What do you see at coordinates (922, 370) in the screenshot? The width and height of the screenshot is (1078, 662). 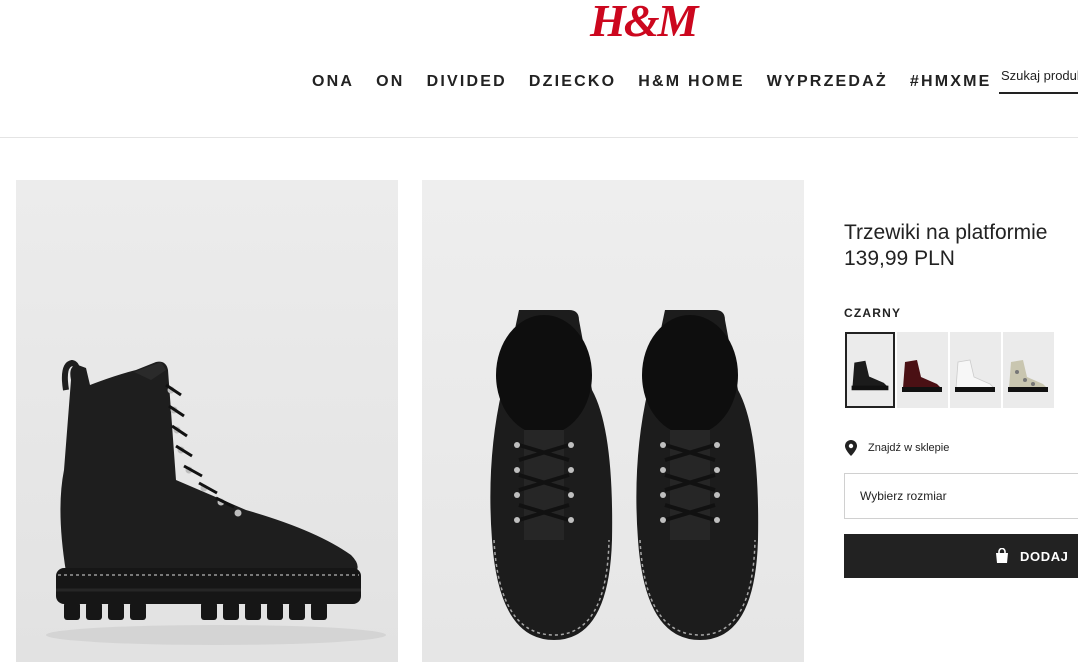 I see `swatch-burgundy` at bounding box center [922, 370].